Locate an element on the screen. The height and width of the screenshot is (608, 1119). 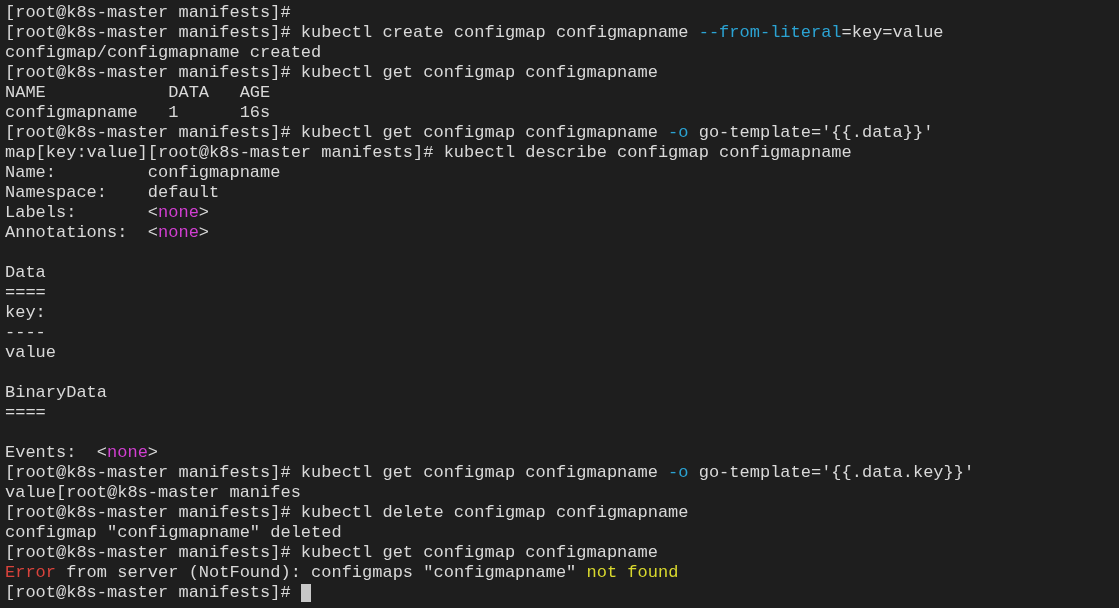
terminal-line: Data is located at coordinates (25, 273).